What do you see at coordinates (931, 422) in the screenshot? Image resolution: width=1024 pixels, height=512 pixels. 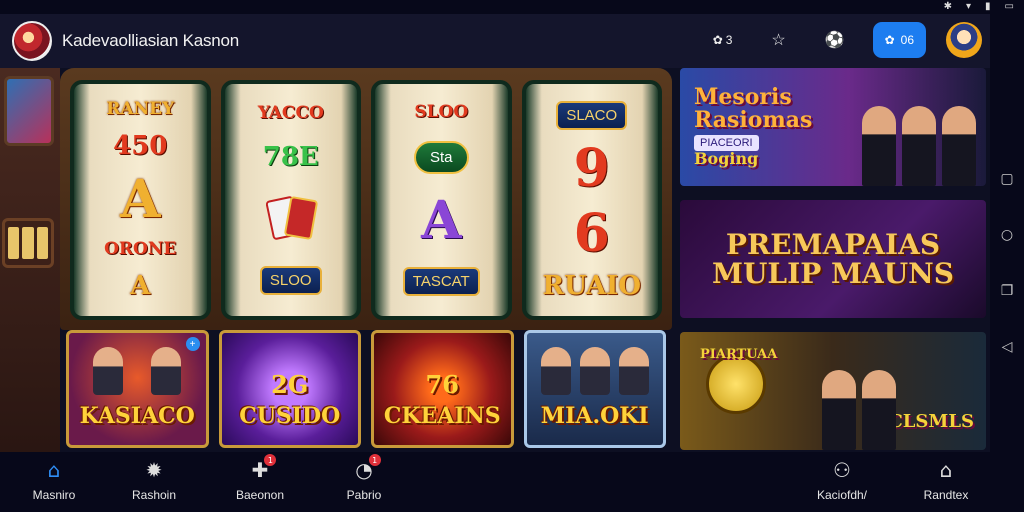 I see `promo-title: CLSMLS` at bounding box center [931, 422].